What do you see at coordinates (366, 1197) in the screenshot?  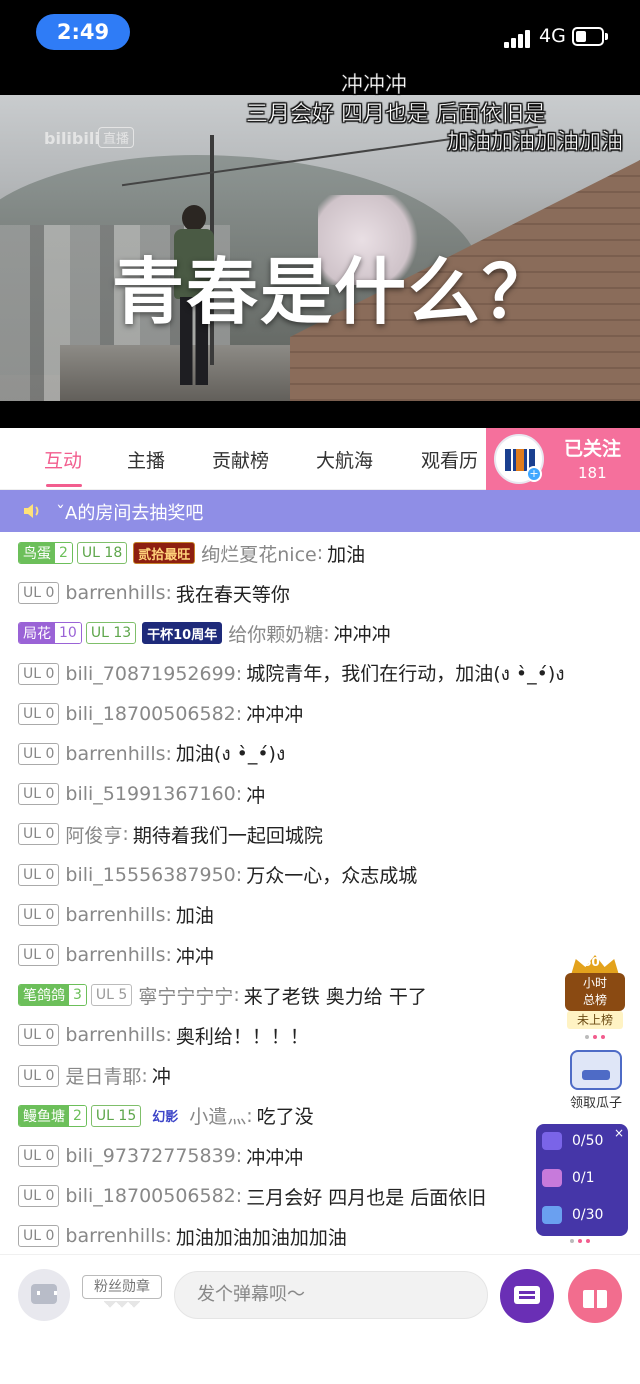 I see `chat-text: 三月会好 四月也是 后面依旧` at bounding box center [366, 1197].